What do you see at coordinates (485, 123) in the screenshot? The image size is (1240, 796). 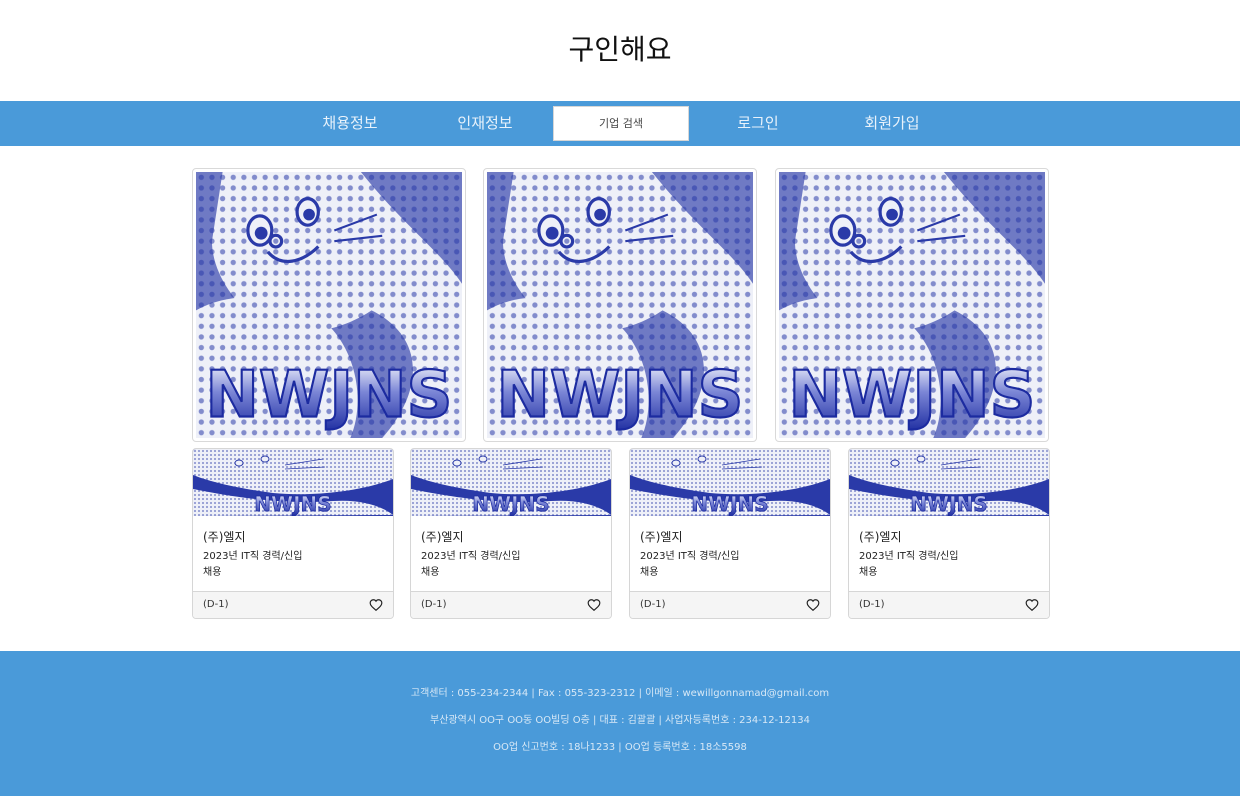 I see `nav-item-talent: 인재정보` at bounding box center [485, 123].